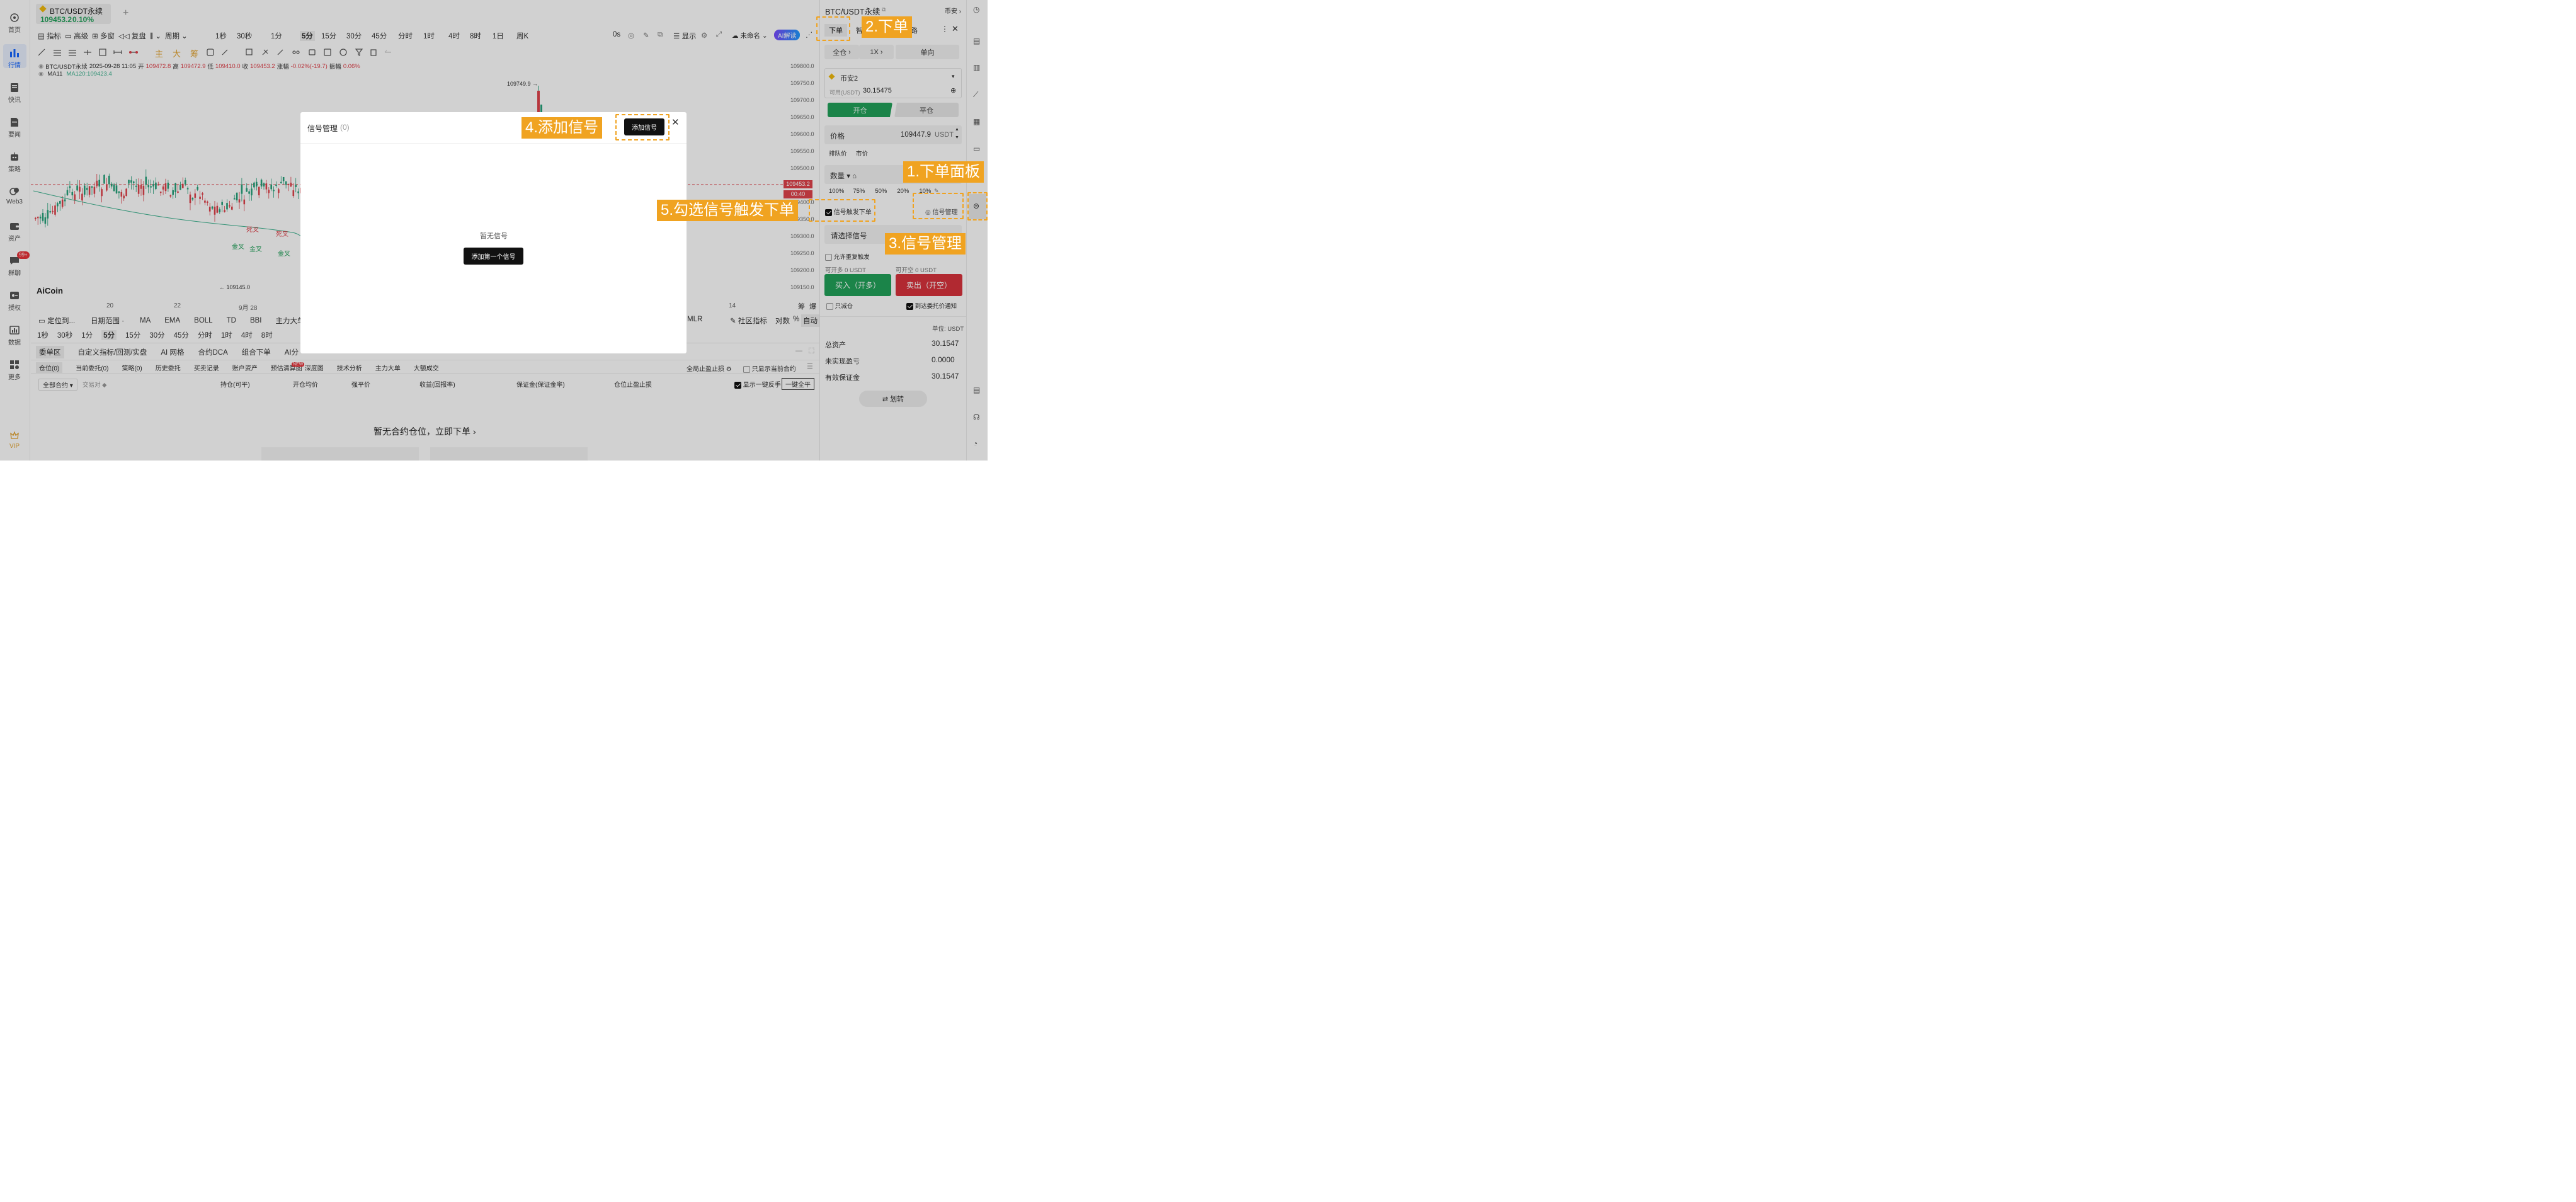 The width and height of the screenshot is (2576, 1202). What do you see at coordinates (493, 256) in the screenshot?
I see `add-first-signal-button: 添加第一个信号` at bounding box center [493, 256].